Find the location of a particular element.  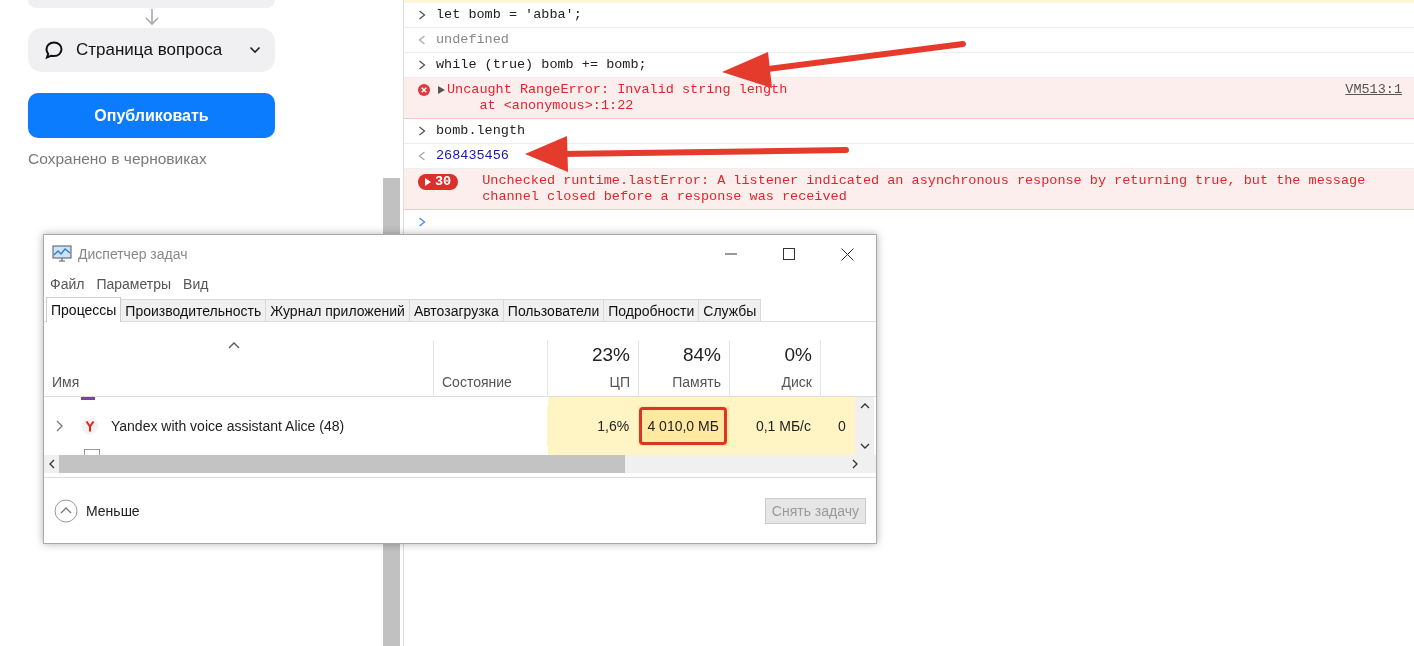

vertical-scrollbar is located at coordinates (864, 426).